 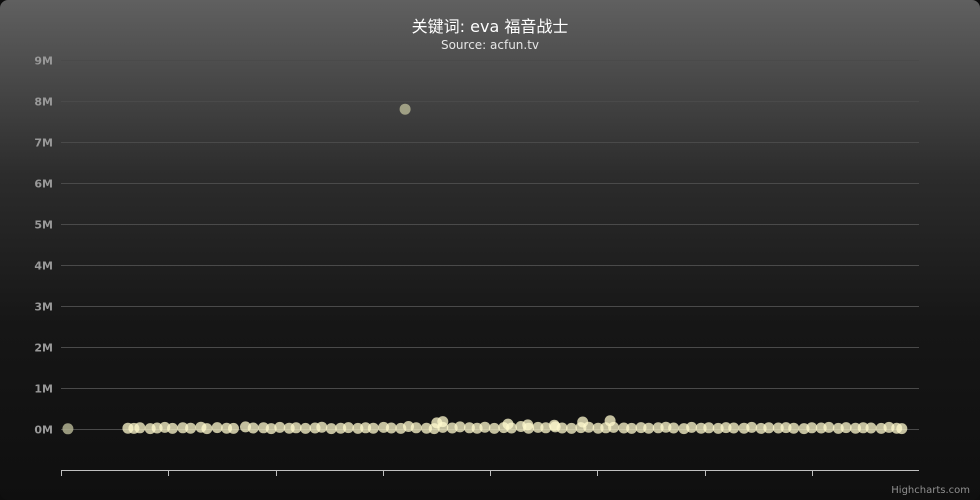 I want to click on y-tick-label: 2M, so click(x=43, y=348).